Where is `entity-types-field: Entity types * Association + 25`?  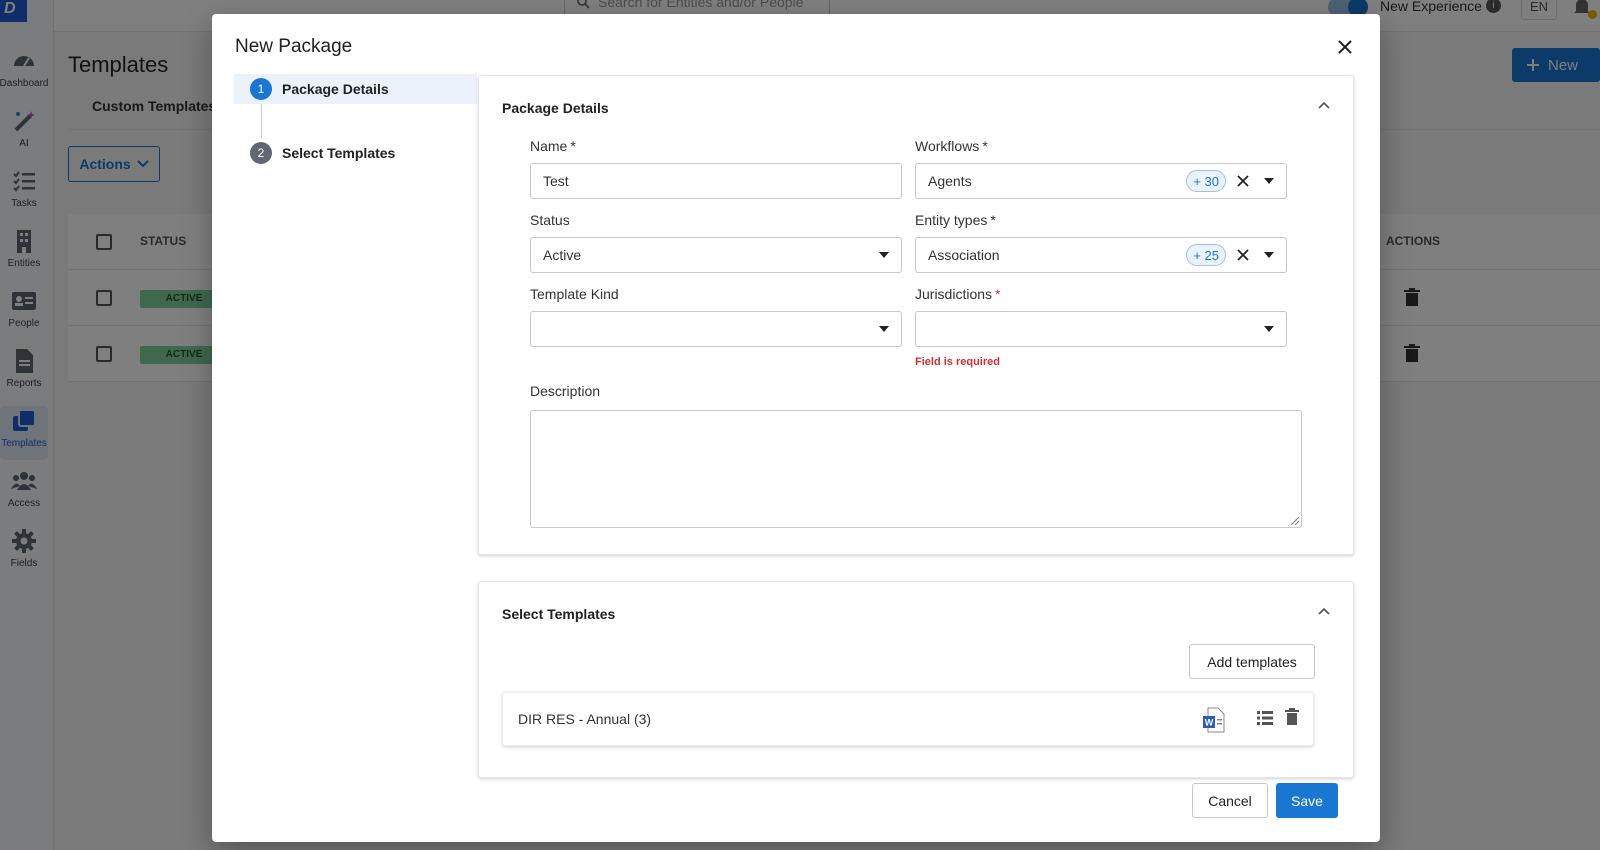 entity-types-field: Entity types * Association + 25 is located at coordinates (1101, 242).